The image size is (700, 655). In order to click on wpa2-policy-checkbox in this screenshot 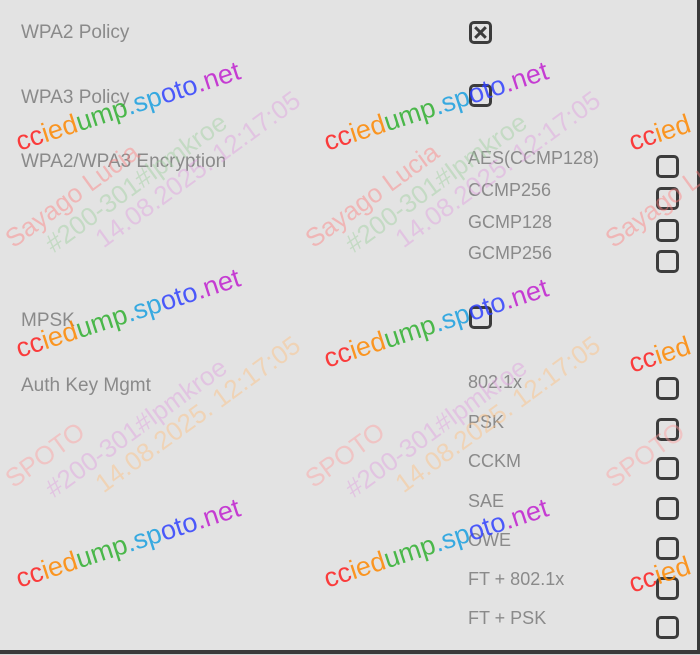, I will do `click(480, 32)`.